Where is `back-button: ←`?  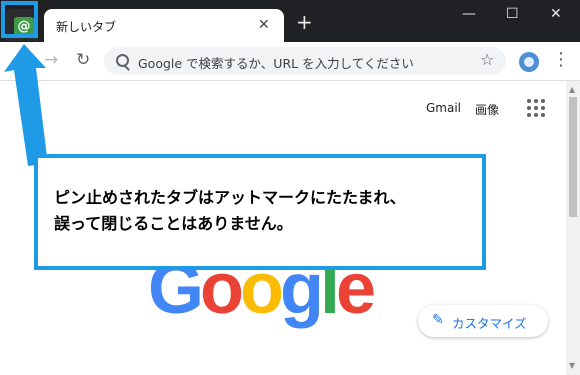
back-button: ← is located at coordinates (21, 60).